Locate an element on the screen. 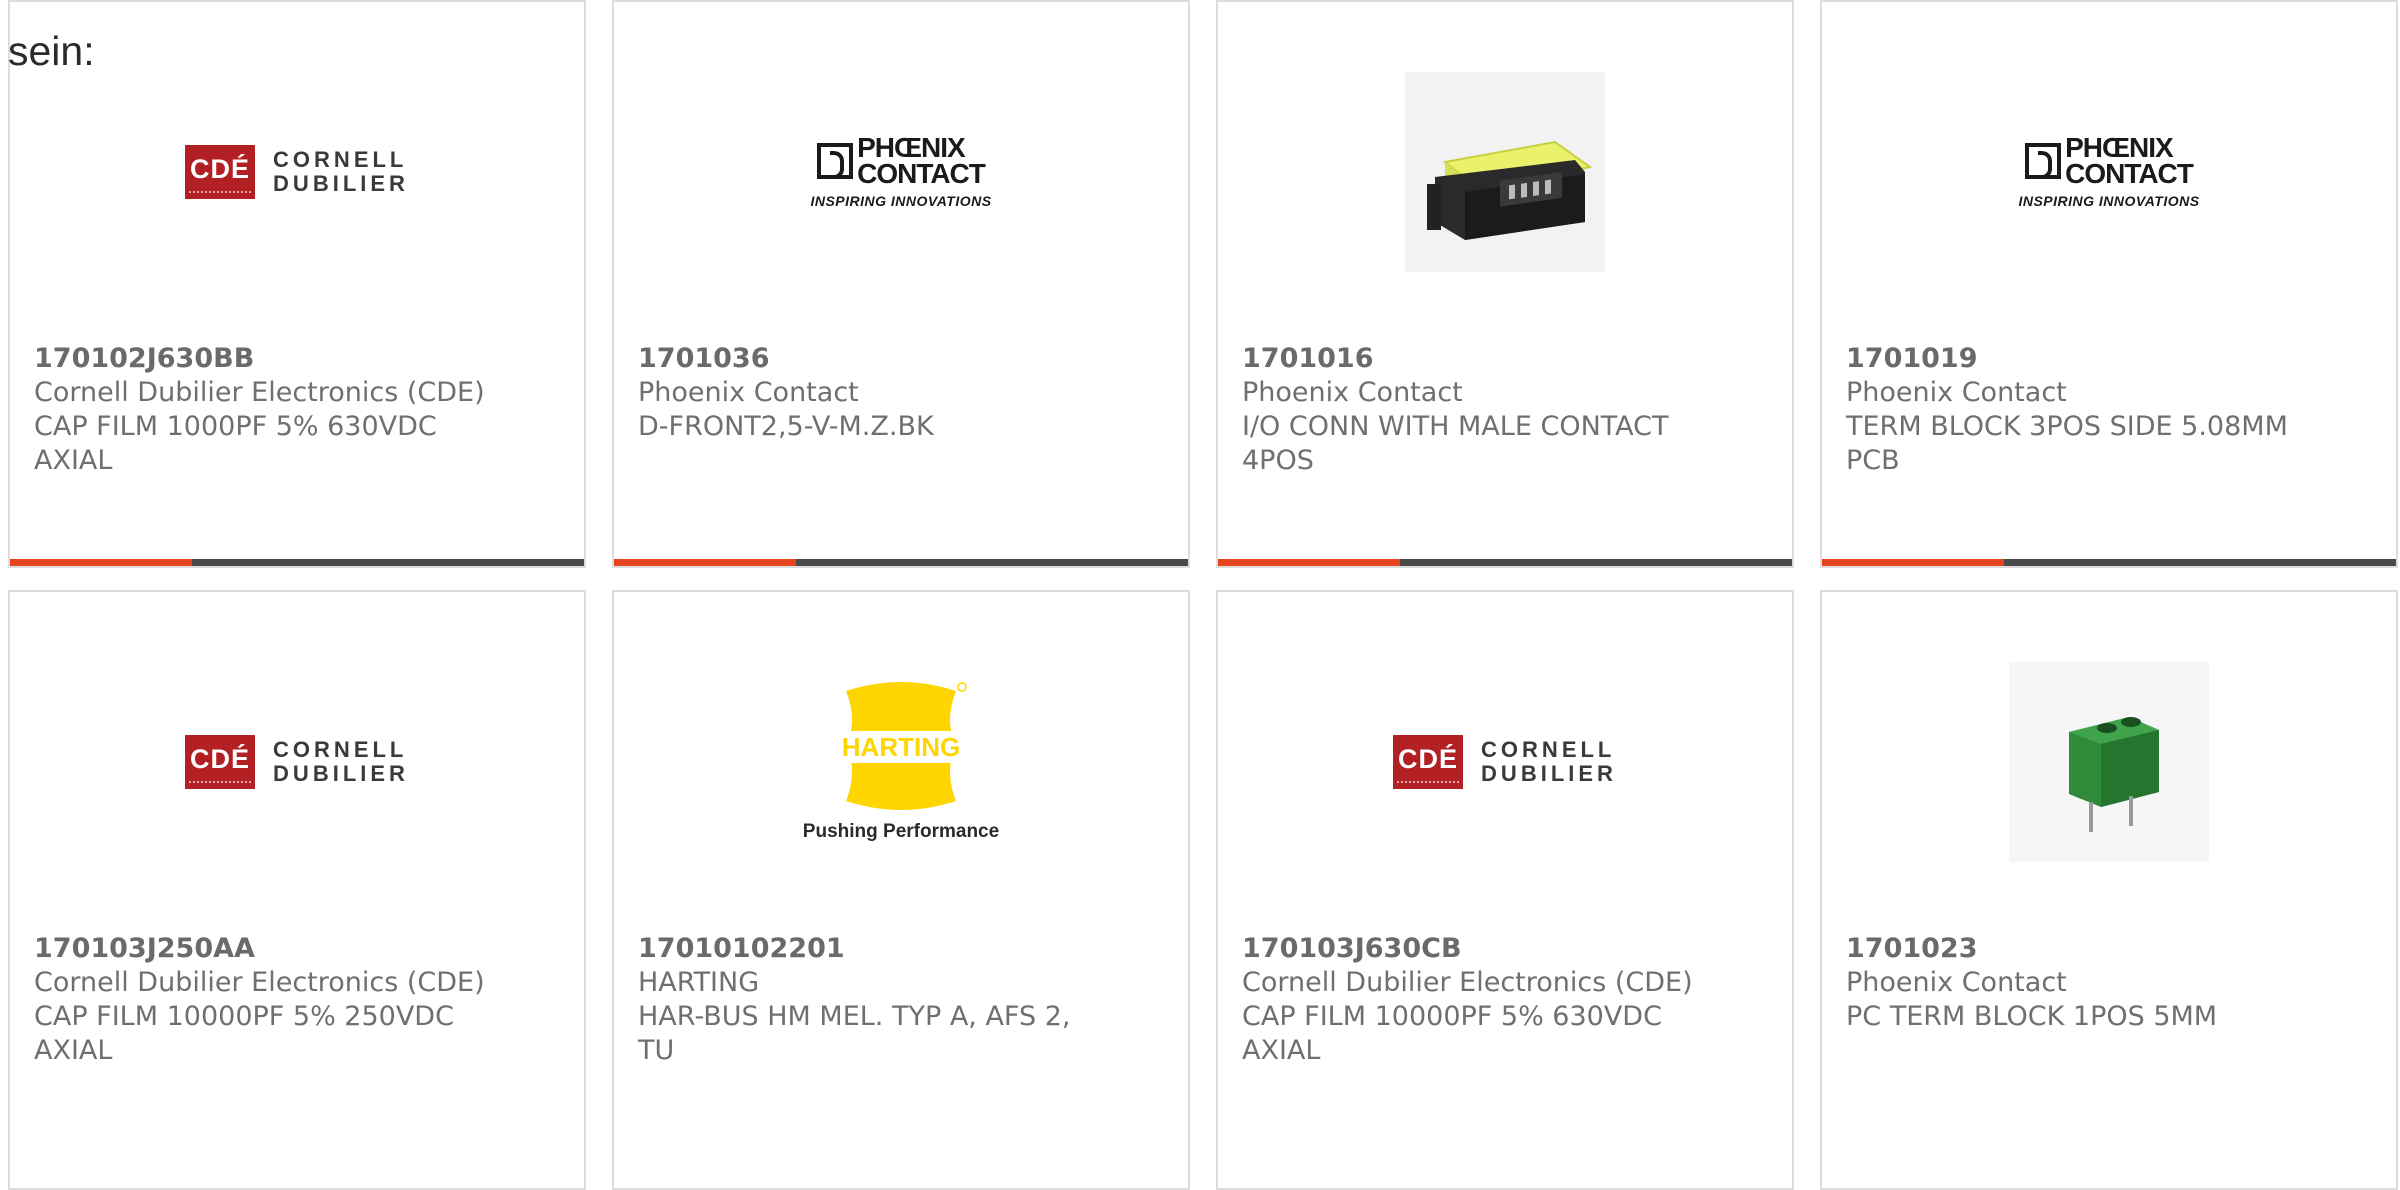 Image resolution: width=2400 pixels, height=1190 pixels. part-number: 1701036 is located at coordinates (901, 359).